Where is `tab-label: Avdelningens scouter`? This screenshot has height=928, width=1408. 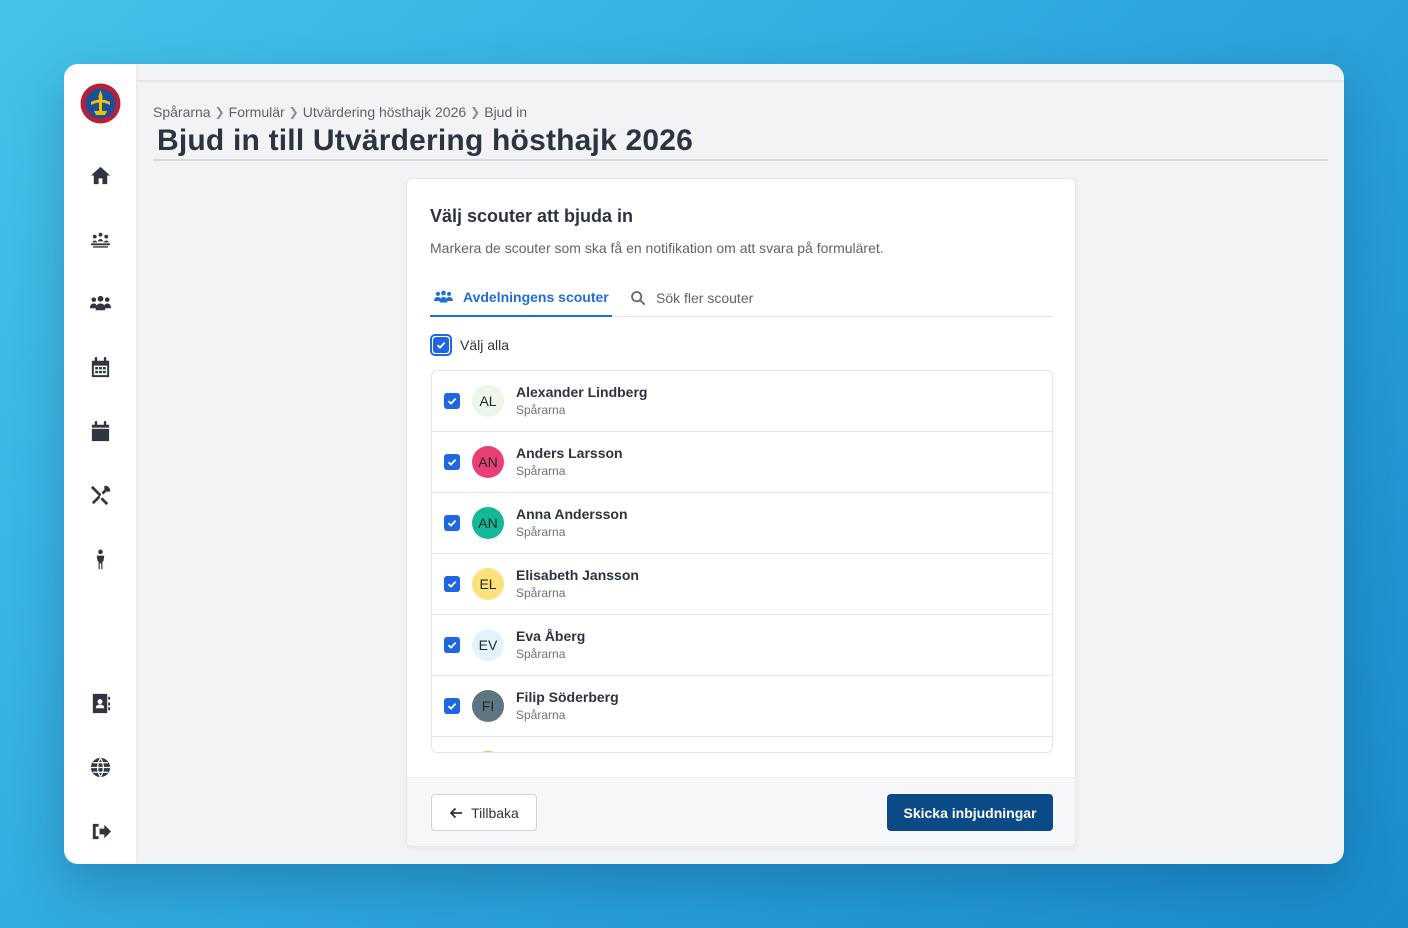 tab-label: Avdelningens scouter is located at coordinates (536, 296).